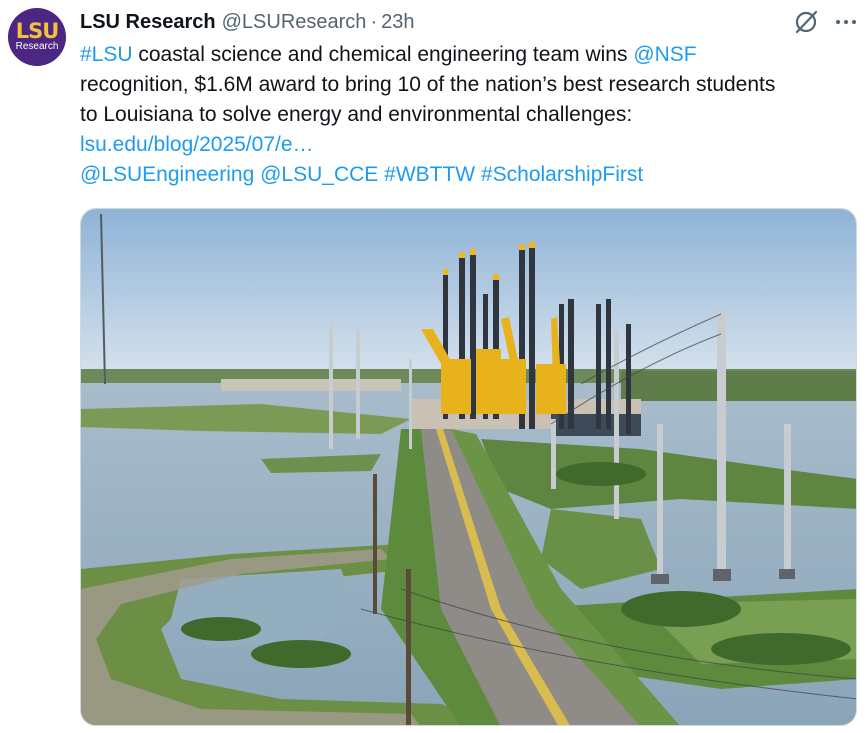 The height and width of the screenshot is (733, 868). What do you see at coordinates (429, 174) in the screenshot?
I see `hashtag-wbttw: #WBTTW` at bounding box center [429, 174].